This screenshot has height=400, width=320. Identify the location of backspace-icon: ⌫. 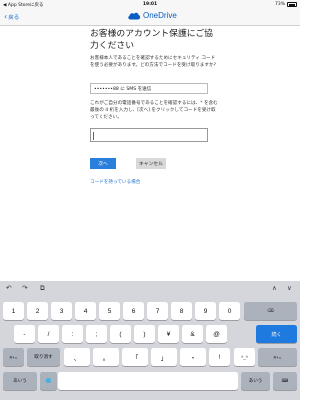
(270, 310).